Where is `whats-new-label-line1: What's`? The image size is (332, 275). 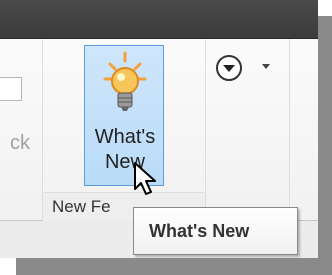
whats-new-label-line1: What's is located at coordinates (125, 137).